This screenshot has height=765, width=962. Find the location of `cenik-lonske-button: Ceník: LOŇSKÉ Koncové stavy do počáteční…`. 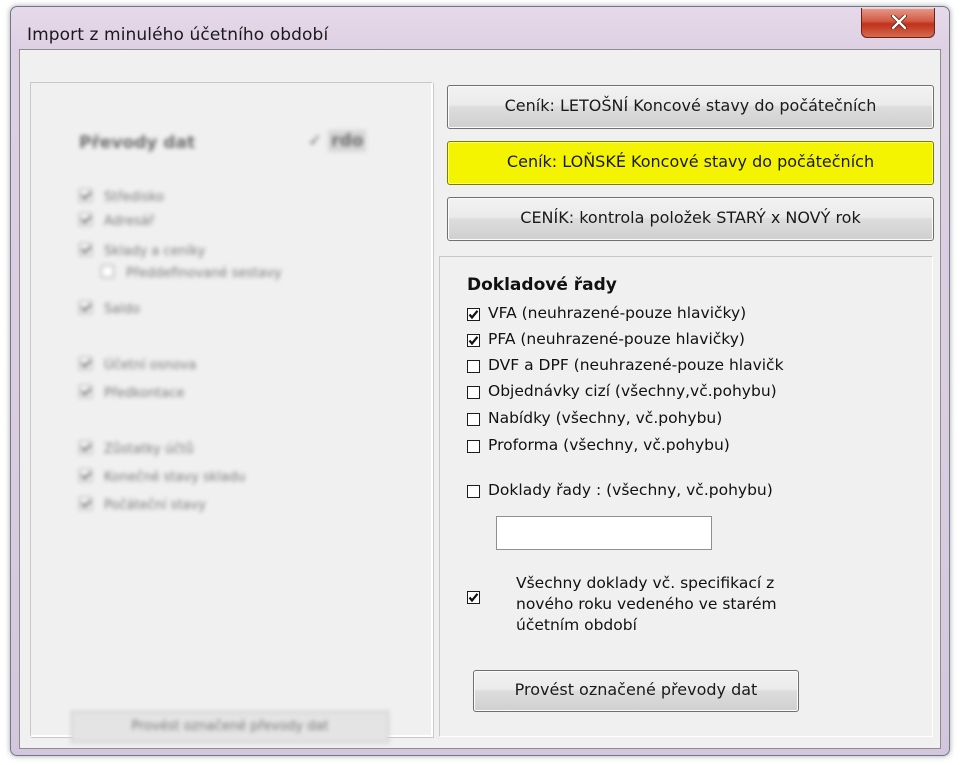

cenik-lonske-button: Ceník: LOŇSKÉ Koncové stavy do počáteční… is located at coordinates (690, 163).